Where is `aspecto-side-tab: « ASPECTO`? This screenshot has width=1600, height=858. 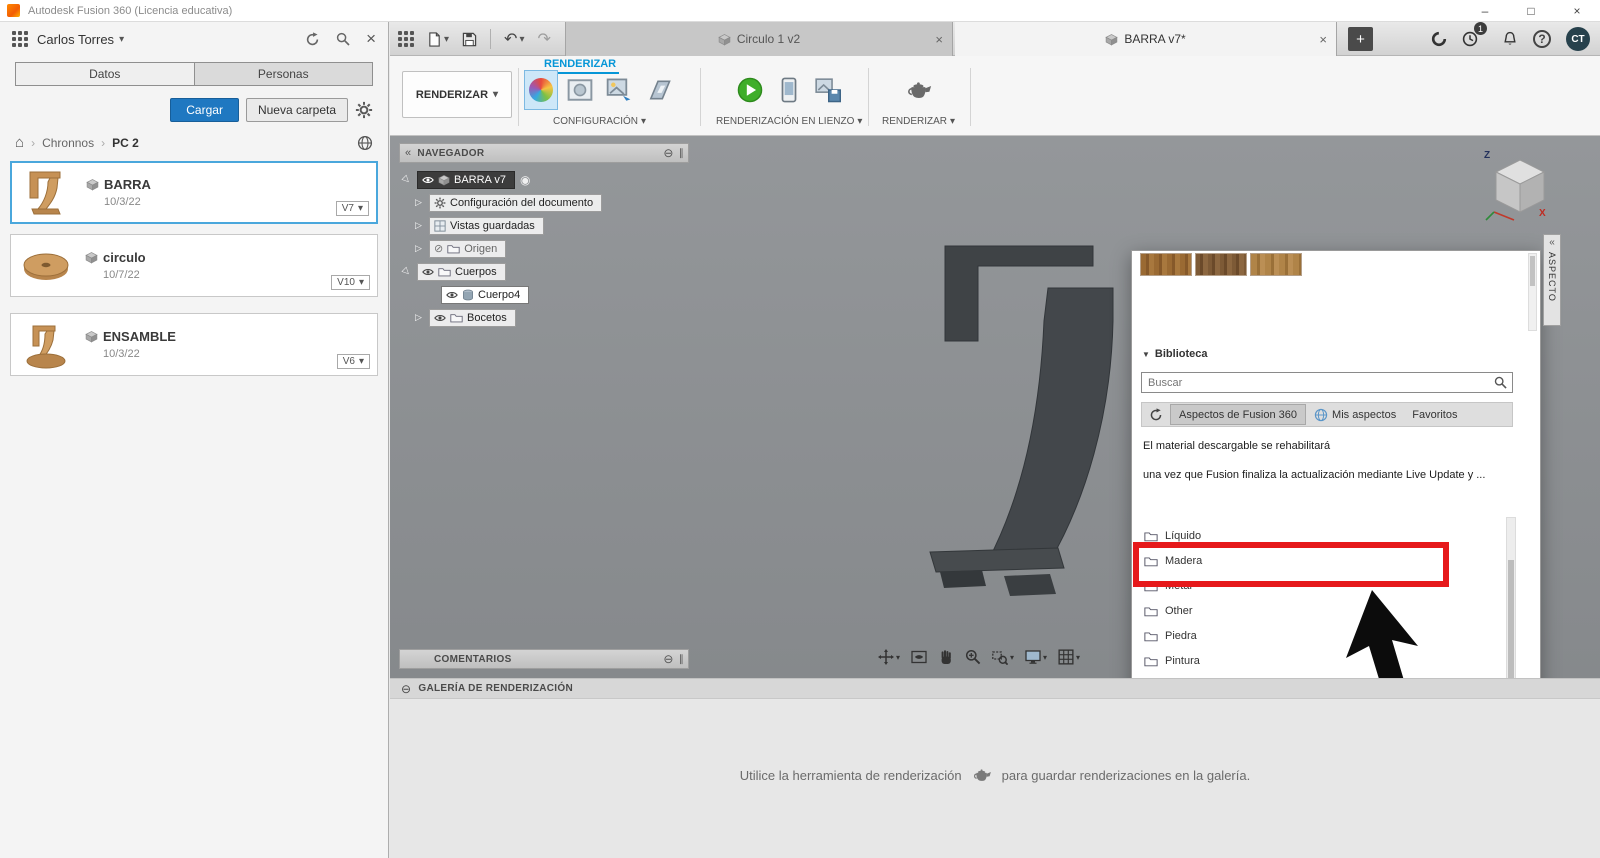 aspecto-side-tab: « ASPECTO is located at coordinates (1552, 280).